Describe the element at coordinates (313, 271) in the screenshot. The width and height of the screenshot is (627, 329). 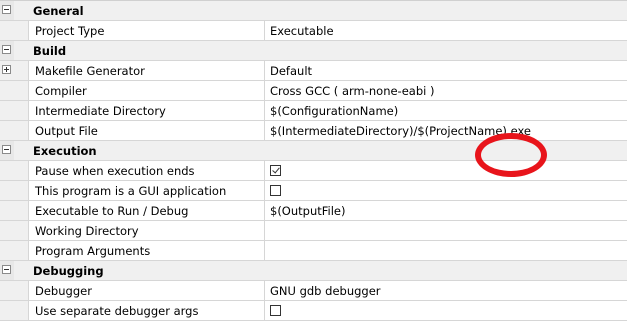
I see `category-debugging: Debugging` at that location.